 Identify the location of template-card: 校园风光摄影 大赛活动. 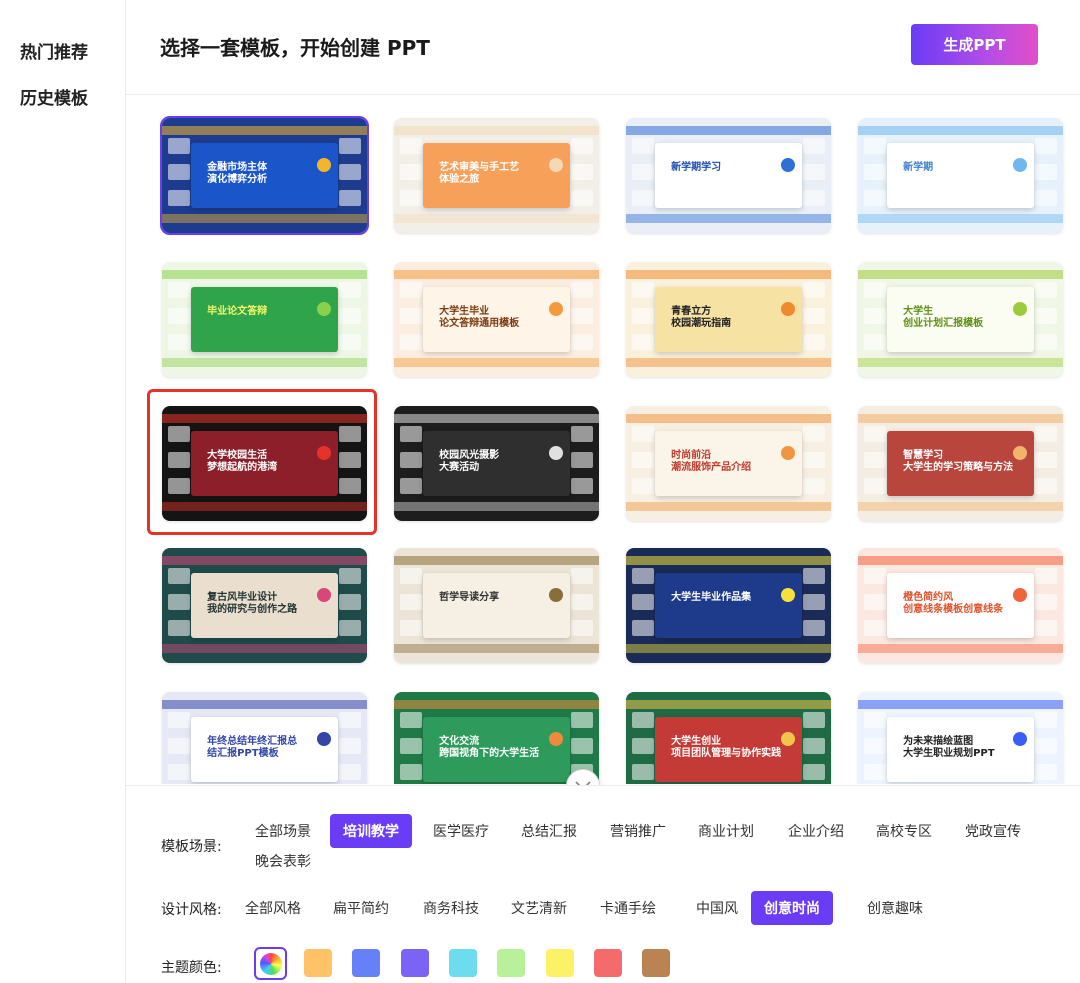
(496, 463).